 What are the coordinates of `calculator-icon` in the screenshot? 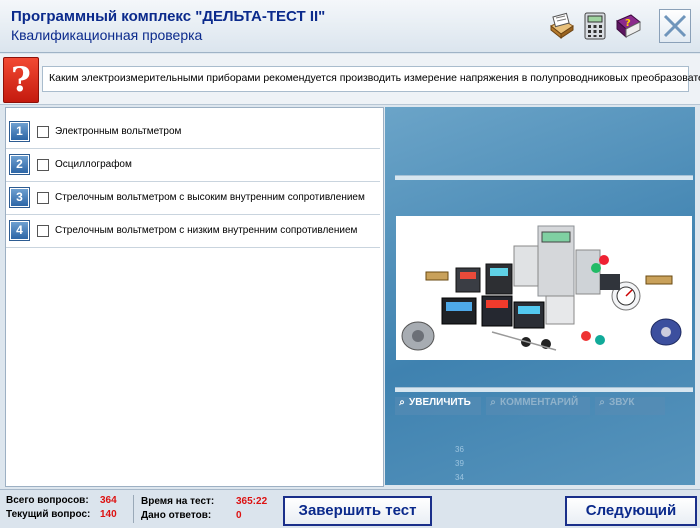 It's located at (595, 26).